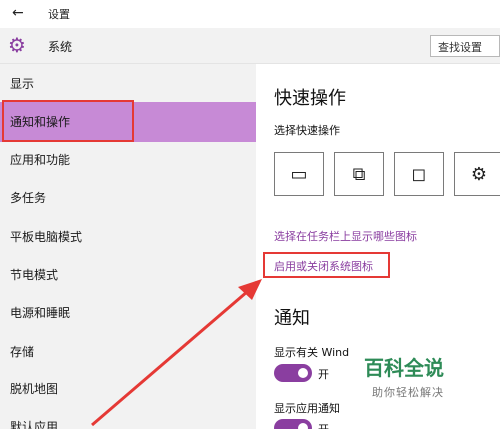  I want to click on project-icon: ⧉, so click(359, 174).